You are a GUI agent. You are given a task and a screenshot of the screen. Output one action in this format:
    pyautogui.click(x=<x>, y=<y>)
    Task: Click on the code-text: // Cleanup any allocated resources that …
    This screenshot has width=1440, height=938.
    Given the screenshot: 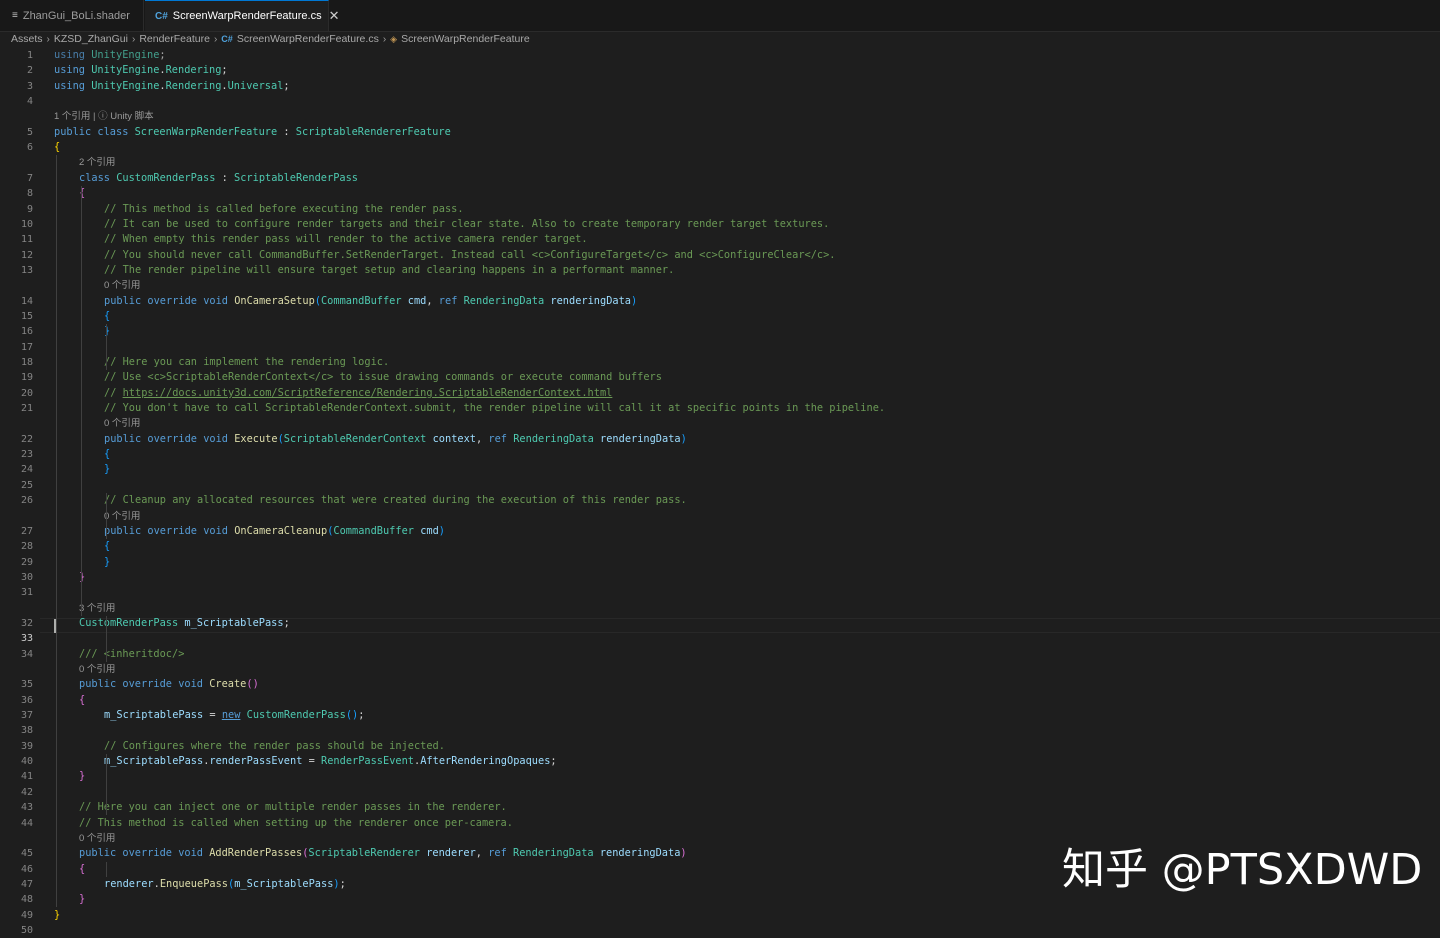 What is the action you would take?
    pyautogui.click(x=395, y=500)
    